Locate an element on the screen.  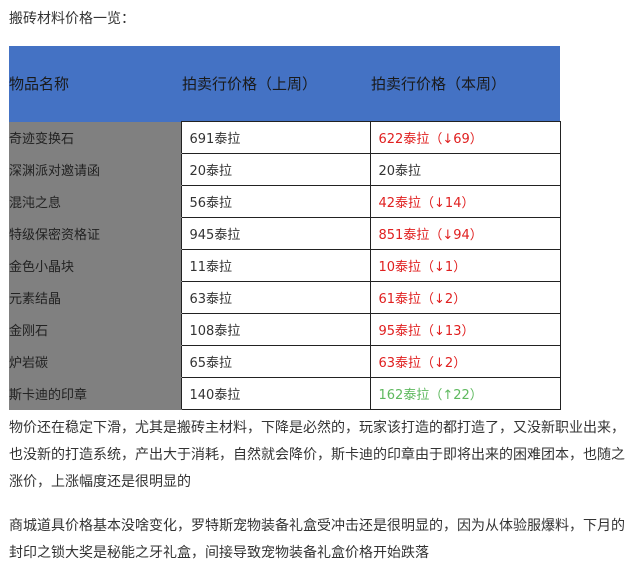
table-row: 斯卡迪的印章 140泰拉 162泰拉（↑22） is located at coordinates (285, 393).